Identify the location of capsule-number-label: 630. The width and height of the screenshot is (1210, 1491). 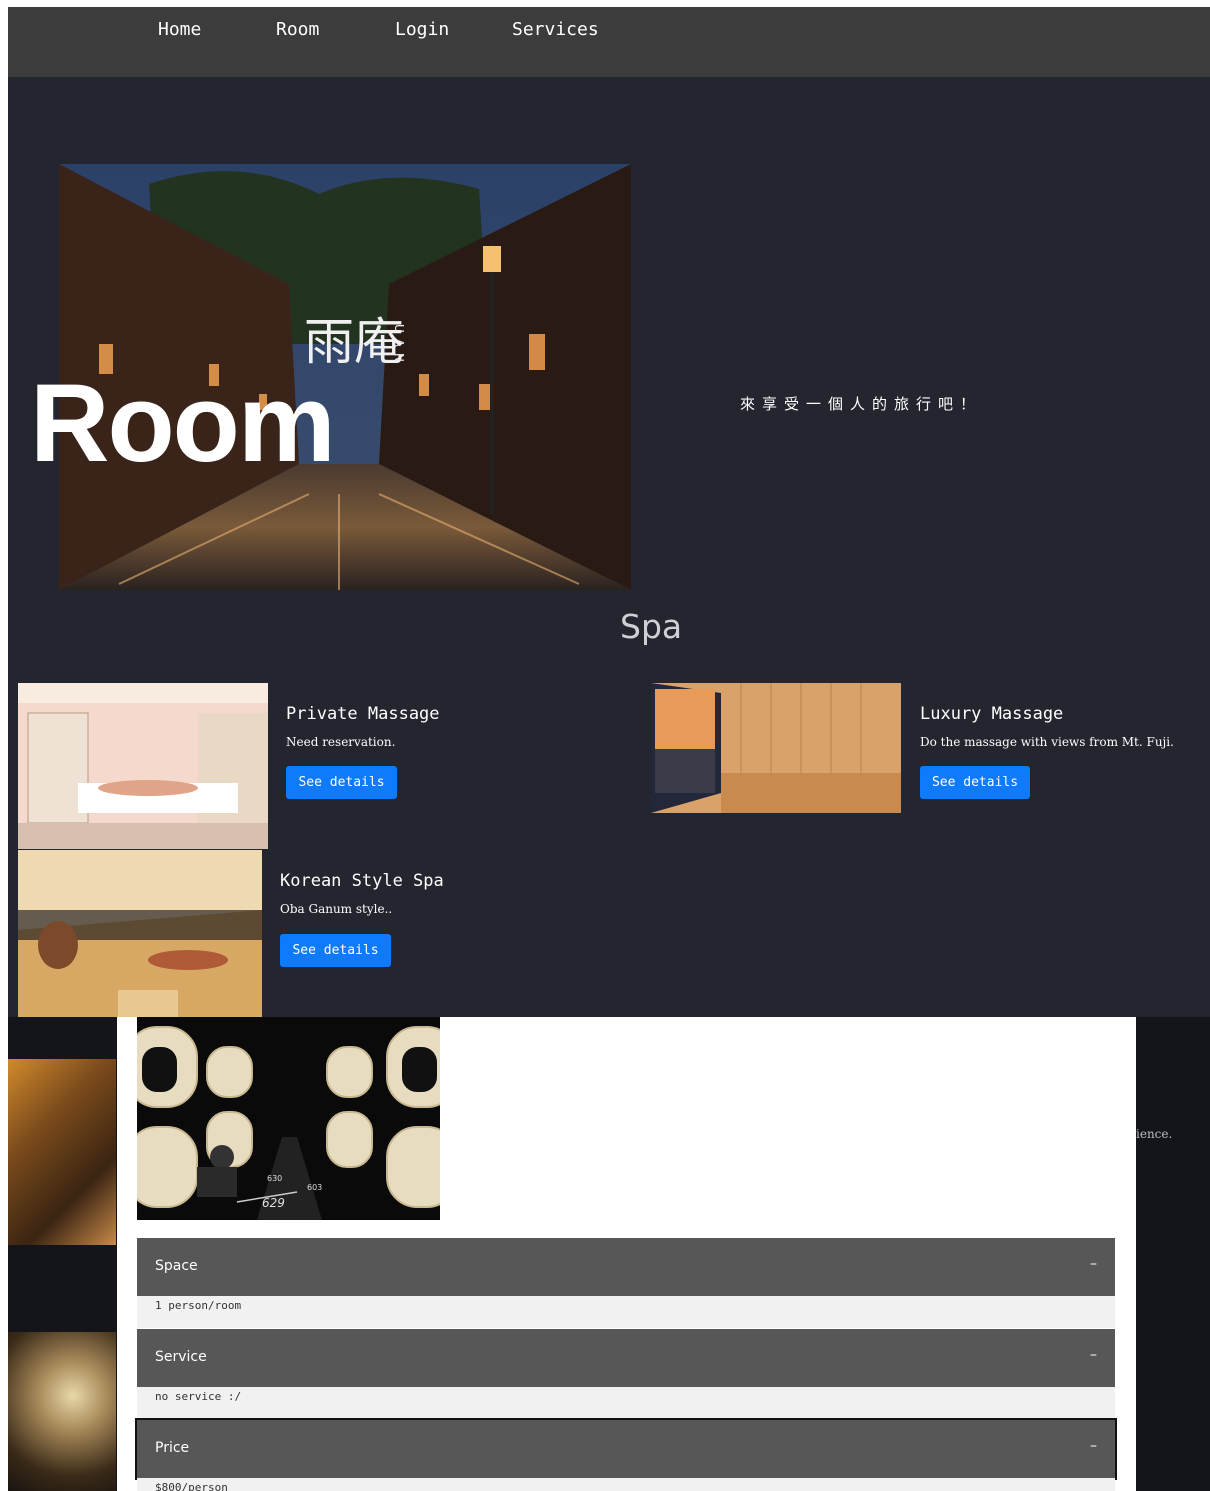
(274, 1178).